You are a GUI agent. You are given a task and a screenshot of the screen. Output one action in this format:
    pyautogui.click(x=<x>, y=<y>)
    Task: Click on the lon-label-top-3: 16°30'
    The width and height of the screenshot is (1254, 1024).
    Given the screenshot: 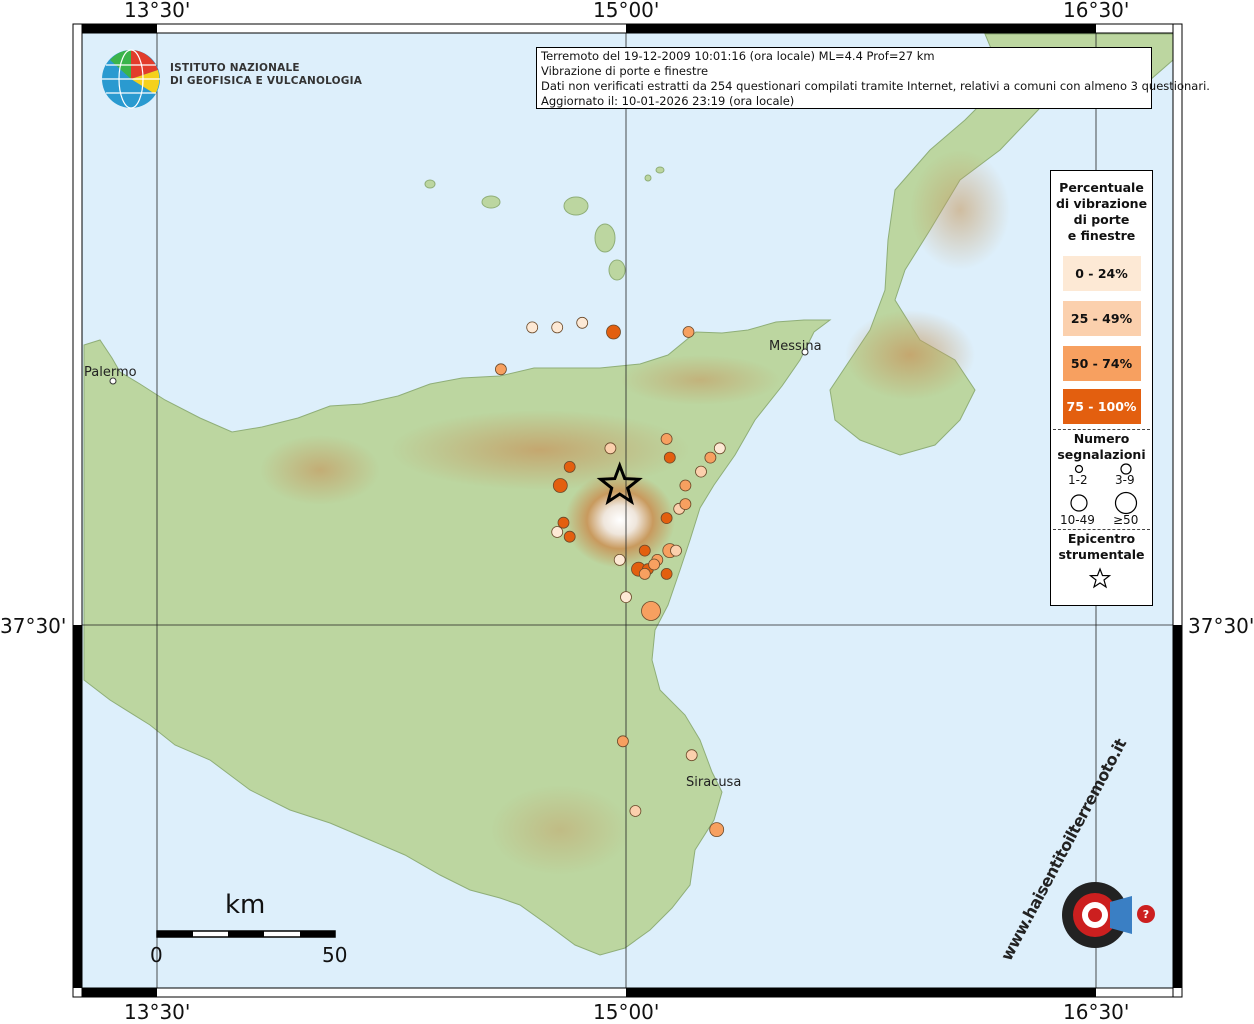 What is the action you would take?
    pyautogui.click(x=1096, y=11)
    